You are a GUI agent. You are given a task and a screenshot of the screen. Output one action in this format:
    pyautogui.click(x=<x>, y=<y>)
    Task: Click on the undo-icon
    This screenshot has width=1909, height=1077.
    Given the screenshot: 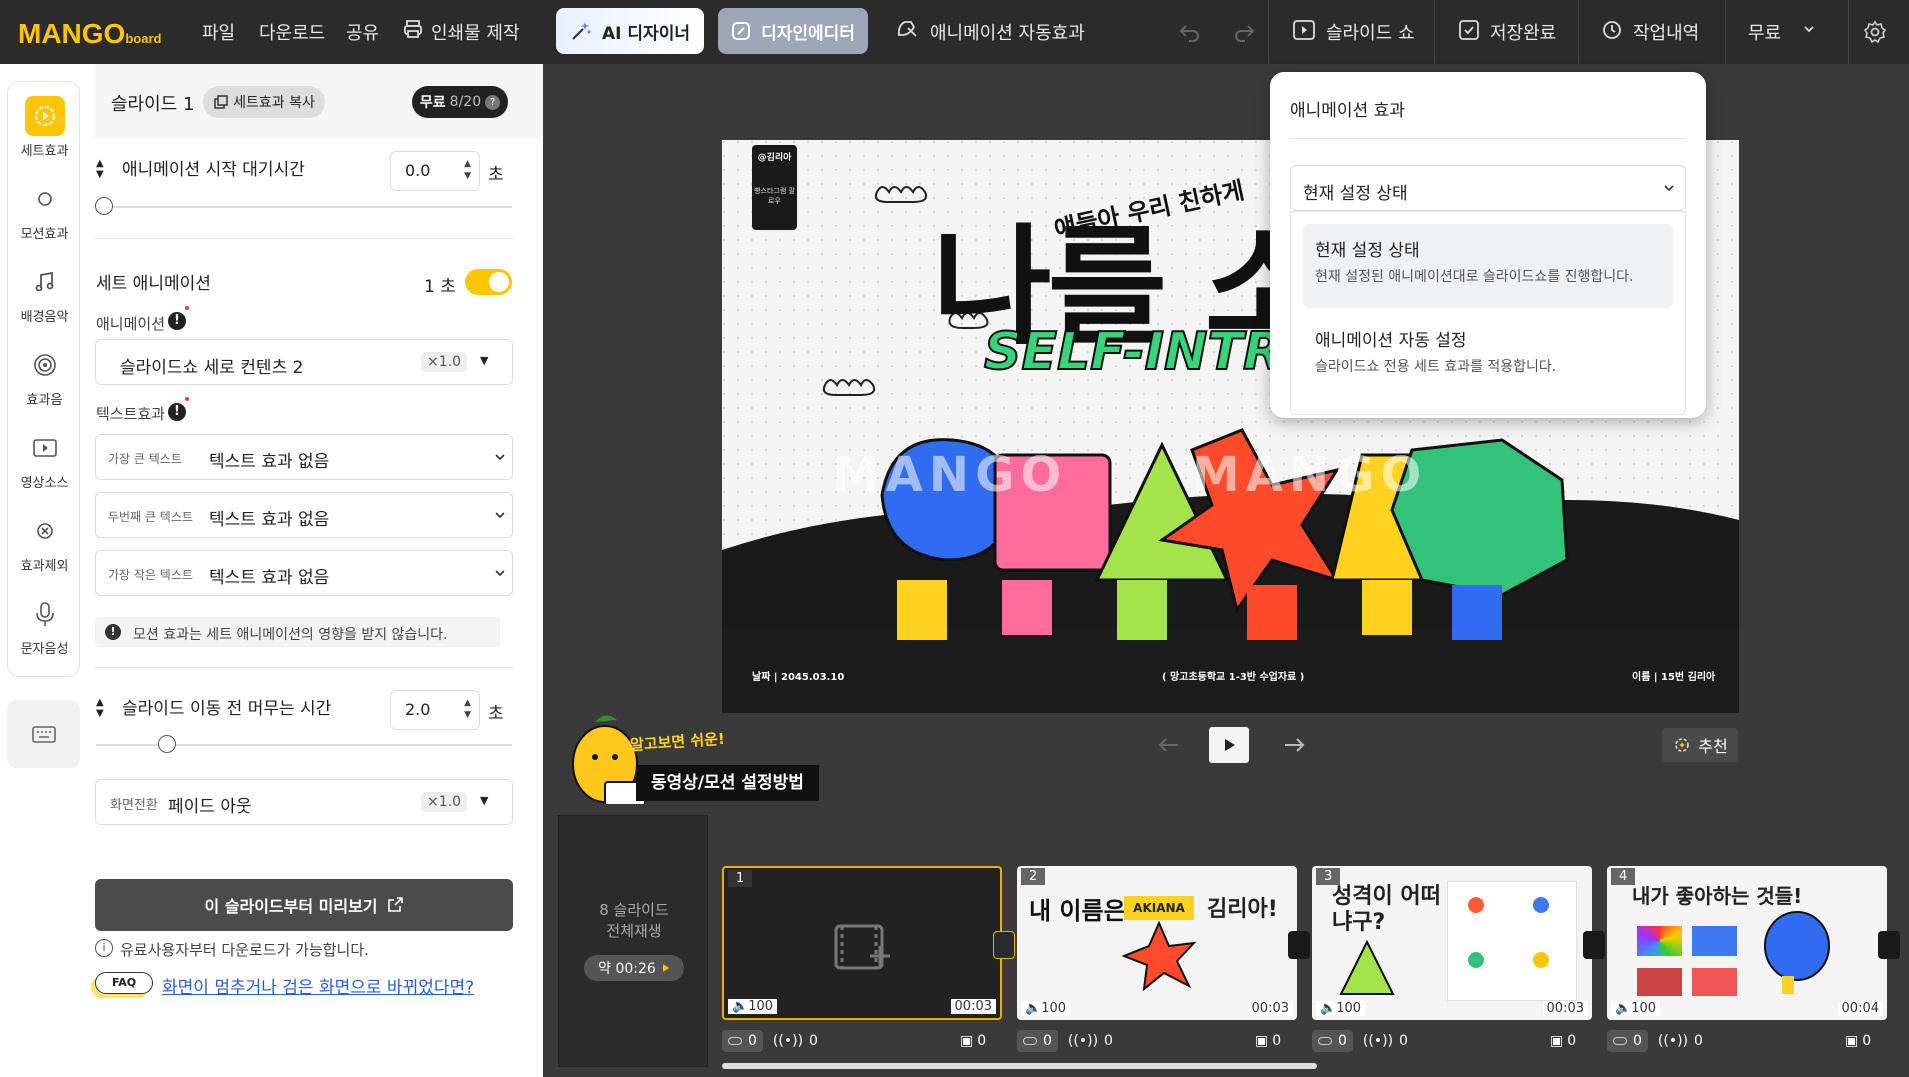 What is the action you would take?
    pyautogui.click(x=1190, y=32)
    